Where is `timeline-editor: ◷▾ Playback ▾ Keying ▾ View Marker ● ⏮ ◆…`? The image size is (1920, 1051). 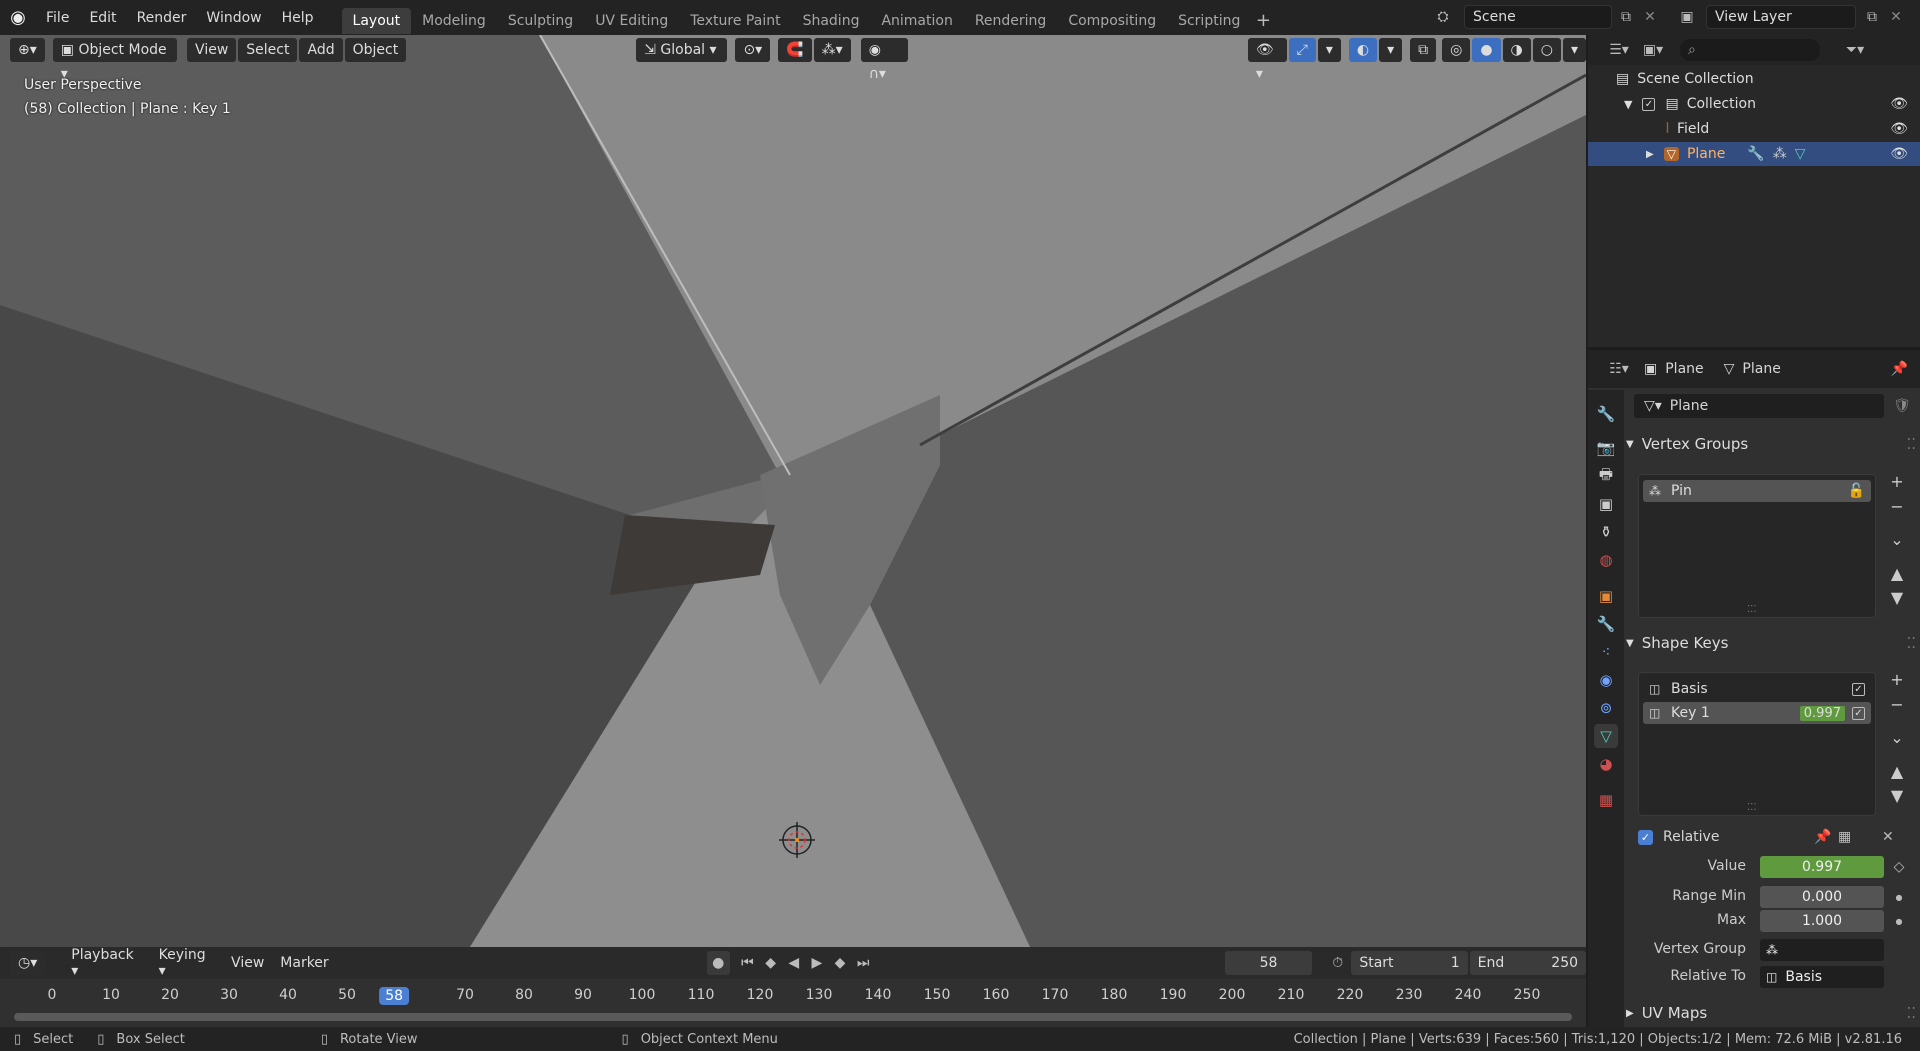 timeline-editor: ◷▾ Playback ▾ Keying ▾ View Marker ● ⏮ ◆… is located at coordinates (793, 991).